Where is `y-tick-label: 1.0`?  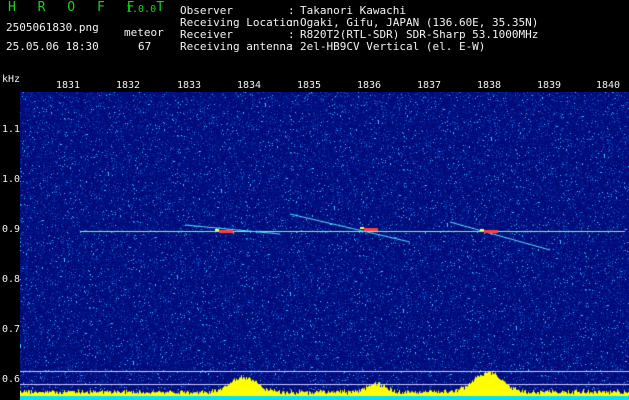 y-tick-label: 1.0 is located at coordinates (11, 179).